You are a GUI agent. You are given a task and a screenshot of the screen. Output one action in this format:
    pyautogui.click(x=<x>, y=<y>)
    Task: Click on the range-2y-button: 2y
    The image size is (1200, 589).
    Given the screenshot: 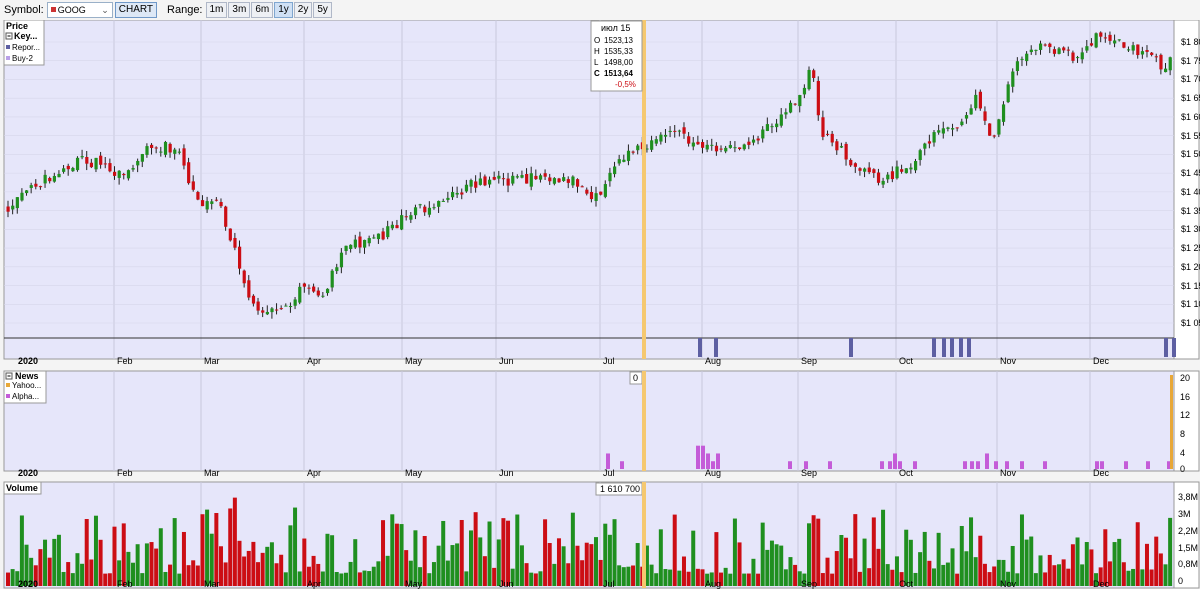 What is the action you would take?
    pyautogui.click(x=303, y=10)
    